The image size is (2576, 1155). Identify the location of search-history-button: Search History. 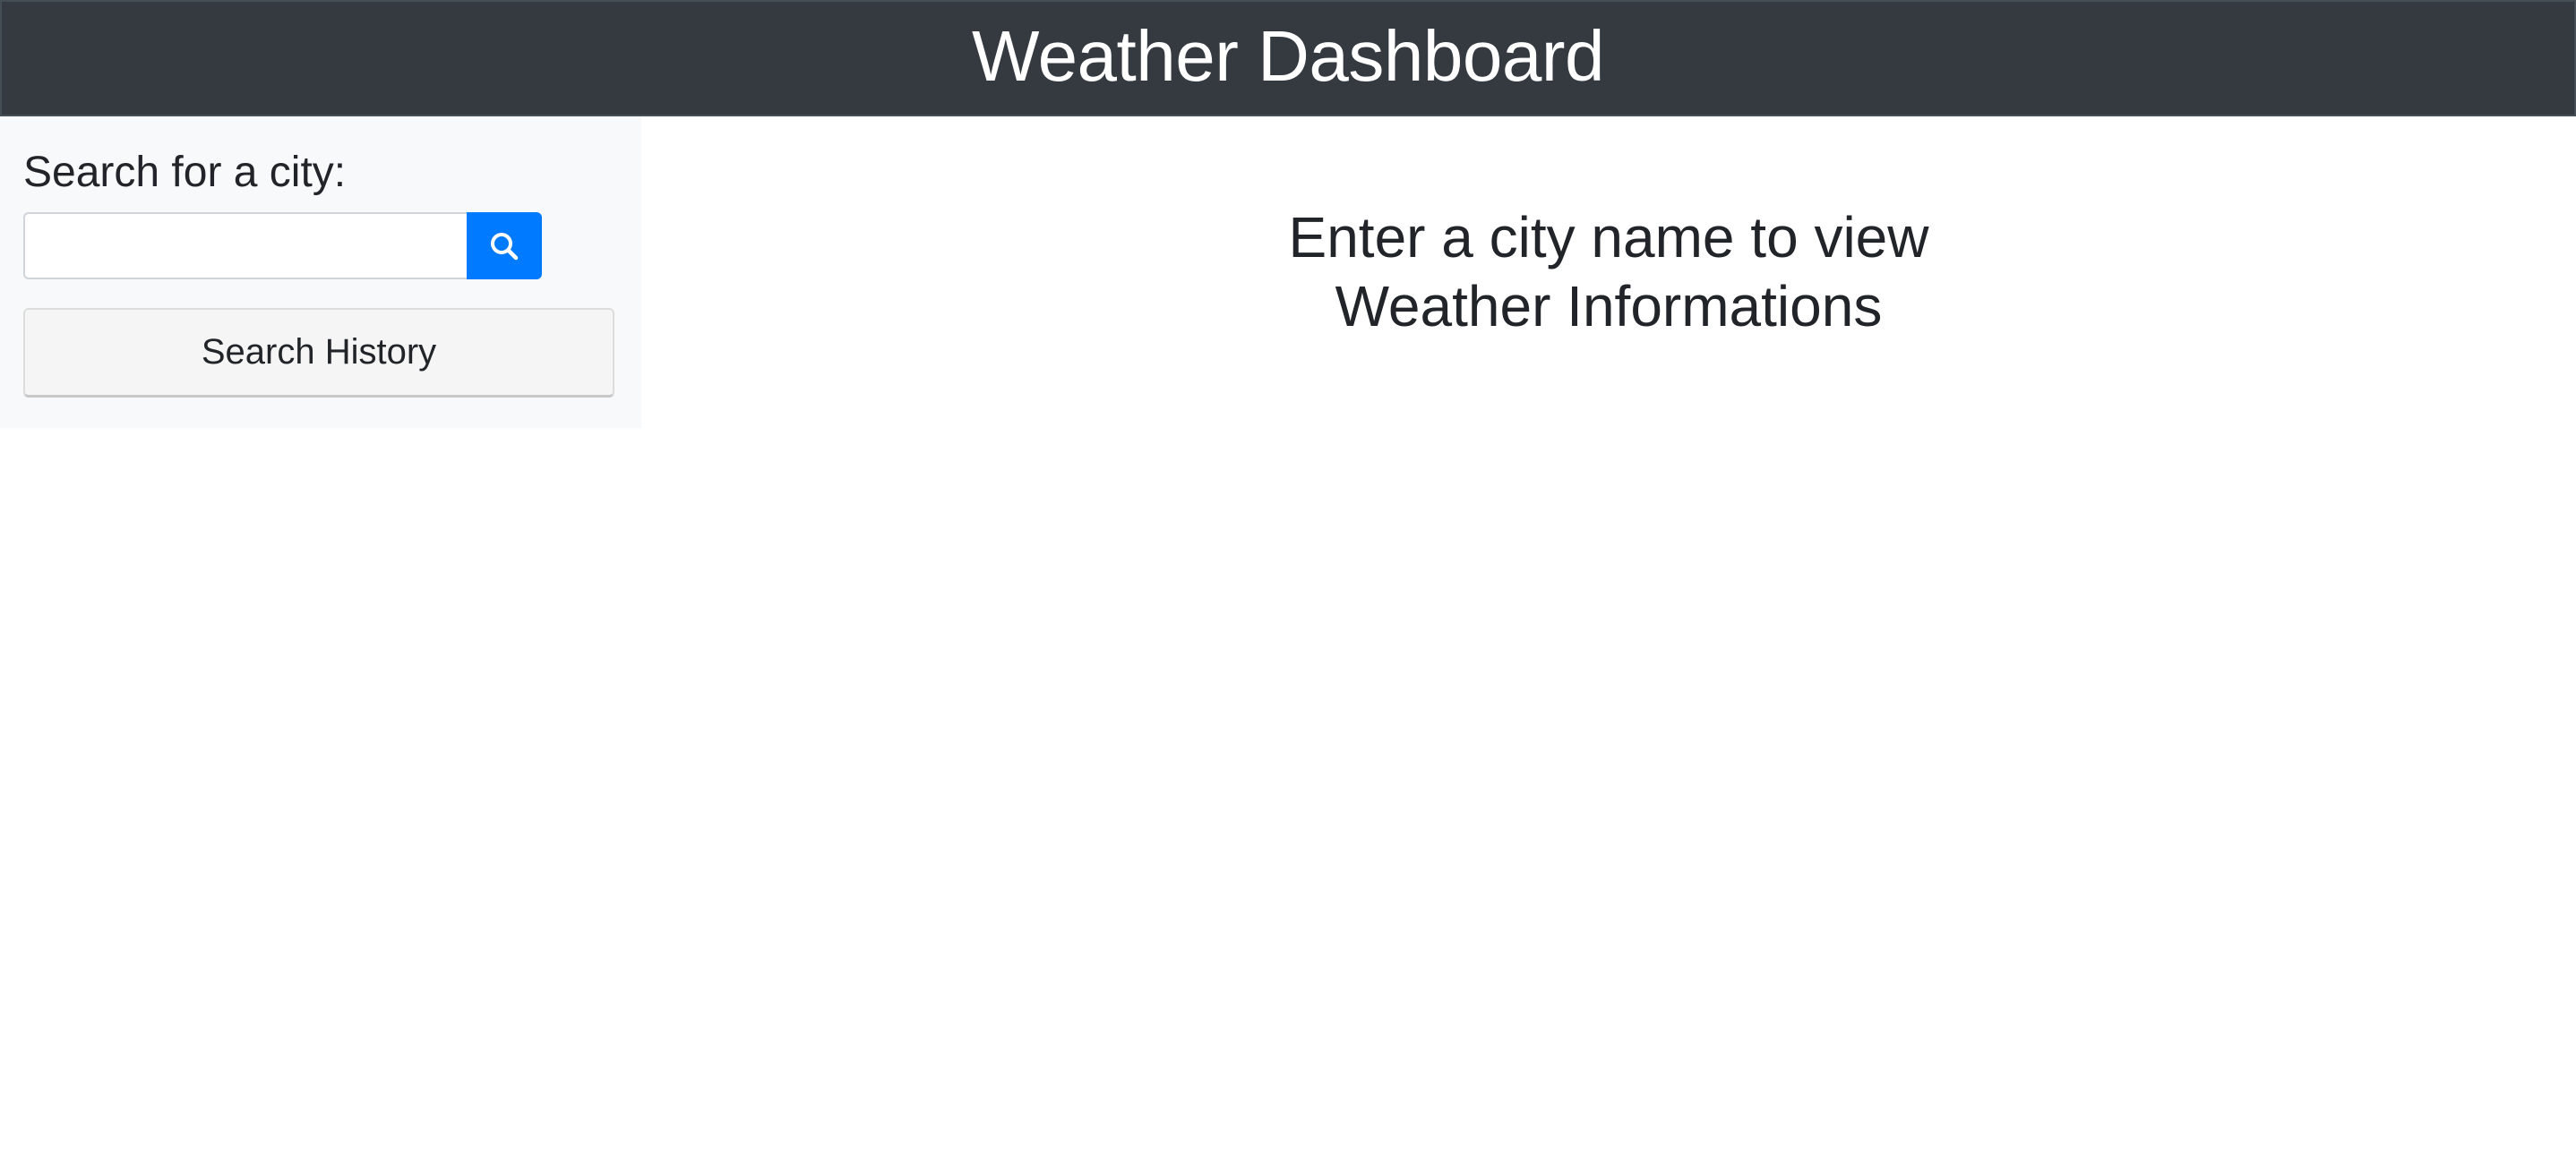
(318, 353).